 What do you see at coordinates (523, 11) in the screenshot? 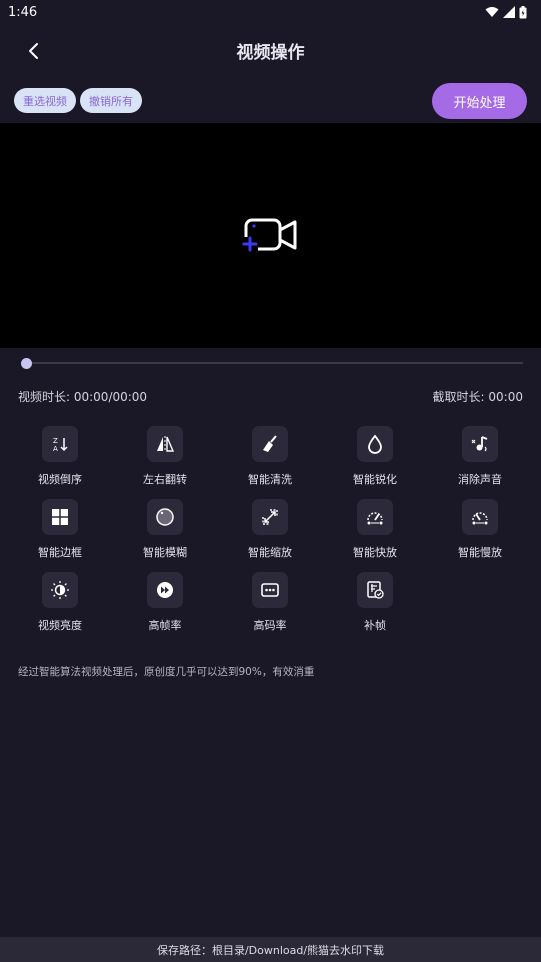
I see `battery-icon` at bounding box center [523, 11].